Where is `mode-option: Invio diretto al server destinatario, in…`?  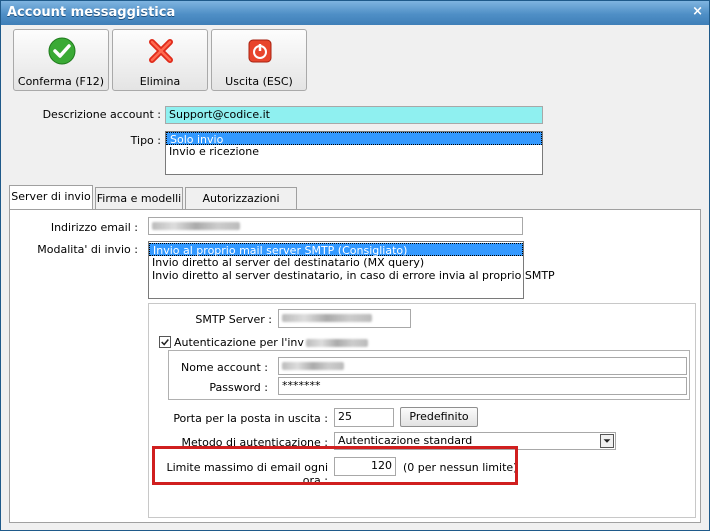
mode-option: Invio diretto al server destinatario, in… is located at coordinates (352, 275).